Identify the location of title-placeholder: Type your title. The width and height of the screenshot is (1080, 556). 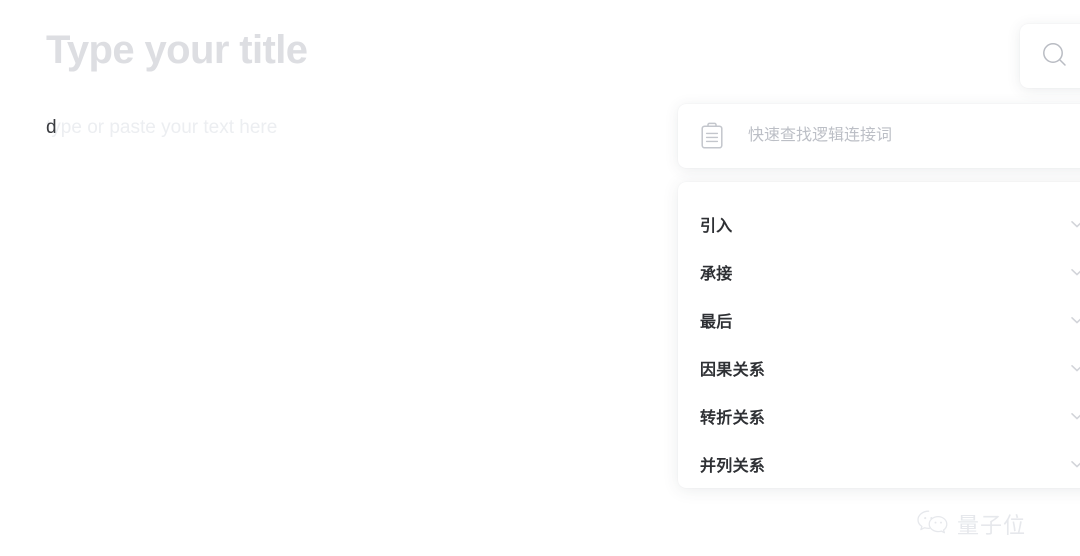
(177, 50).